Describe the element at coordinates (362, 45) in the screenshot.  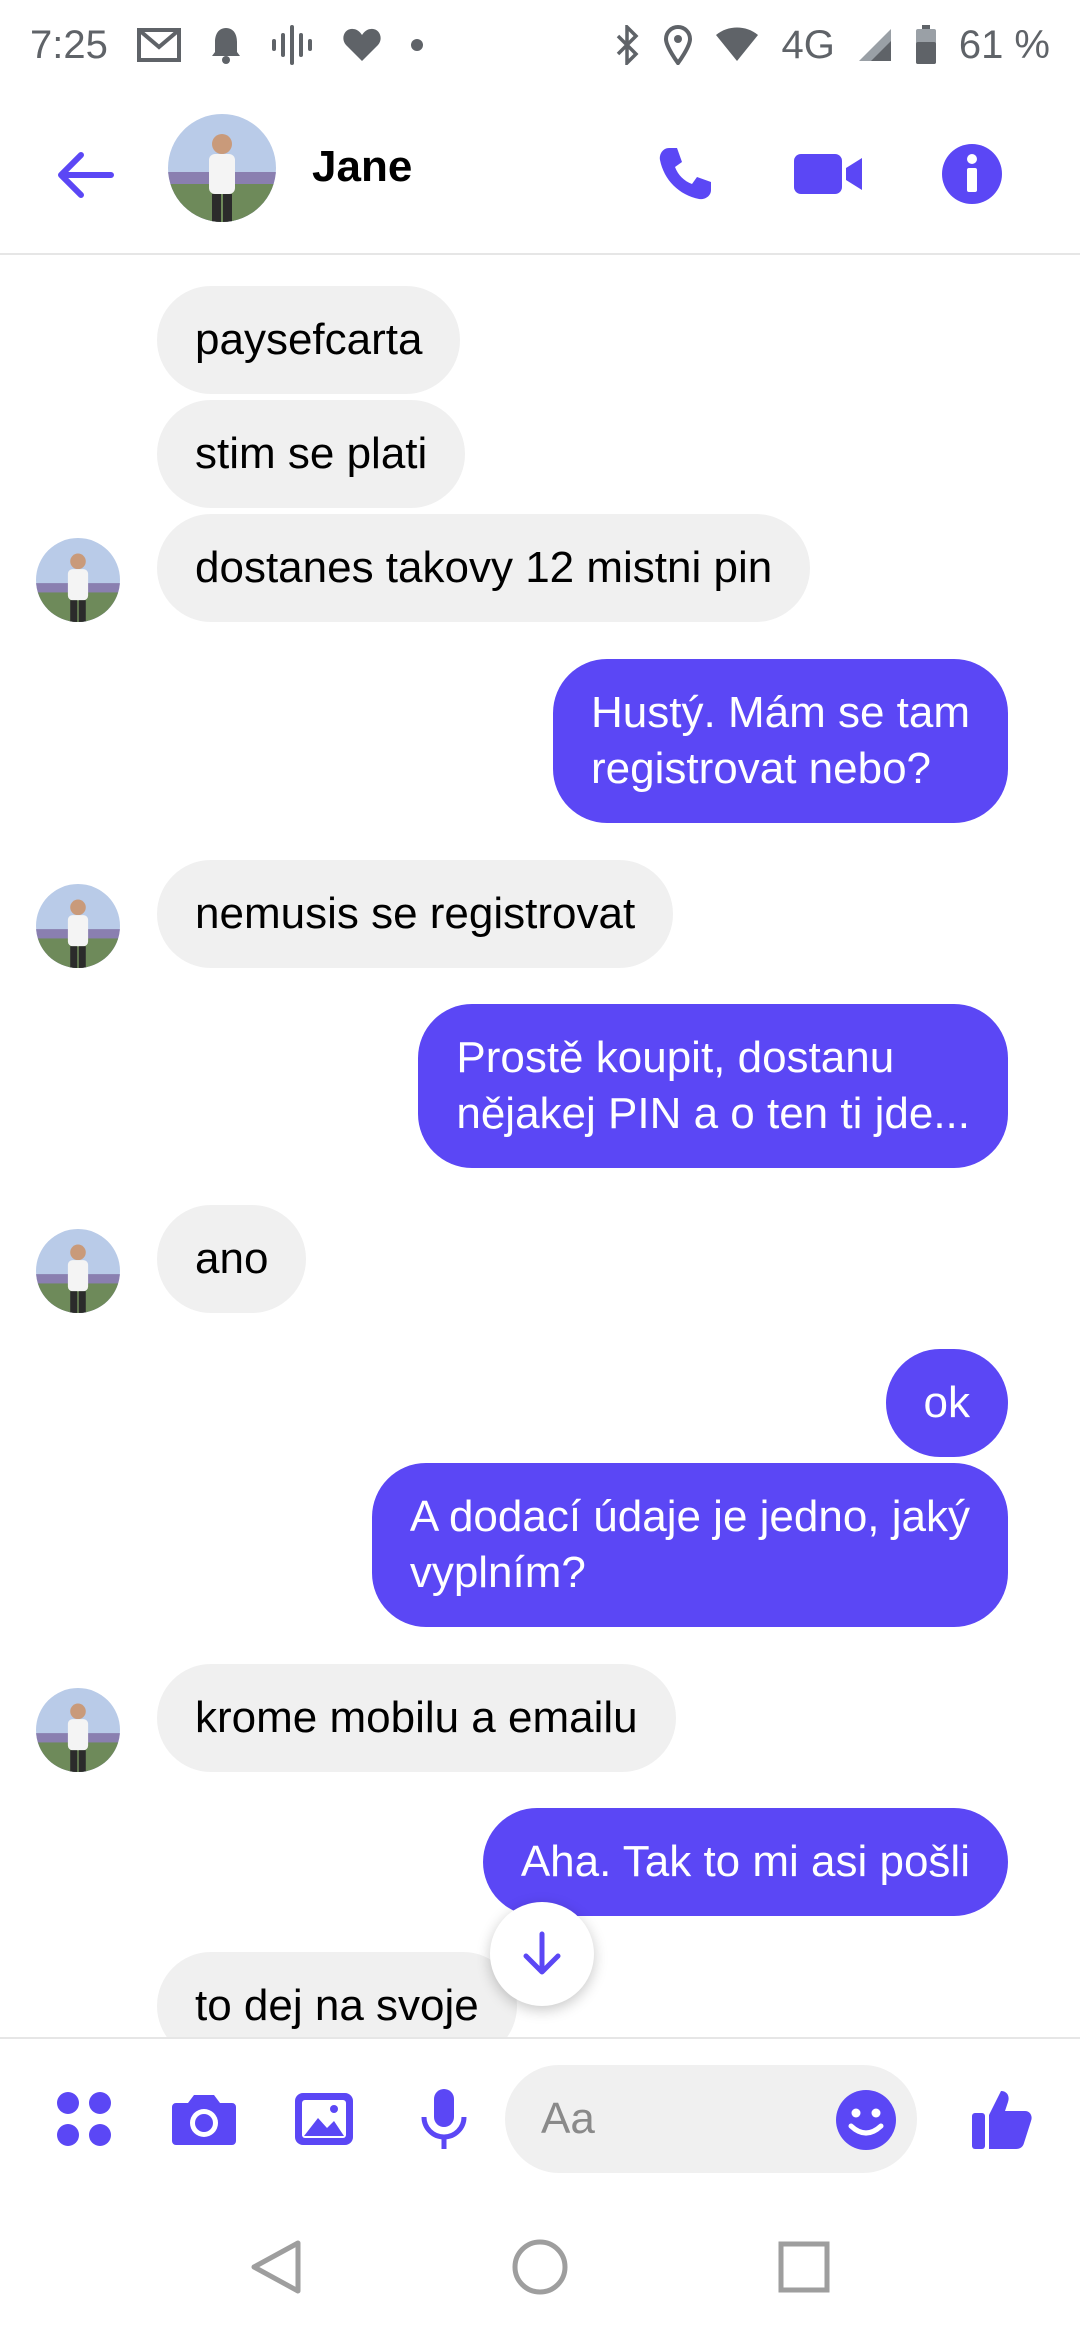
I see `heart-icon` at that location.